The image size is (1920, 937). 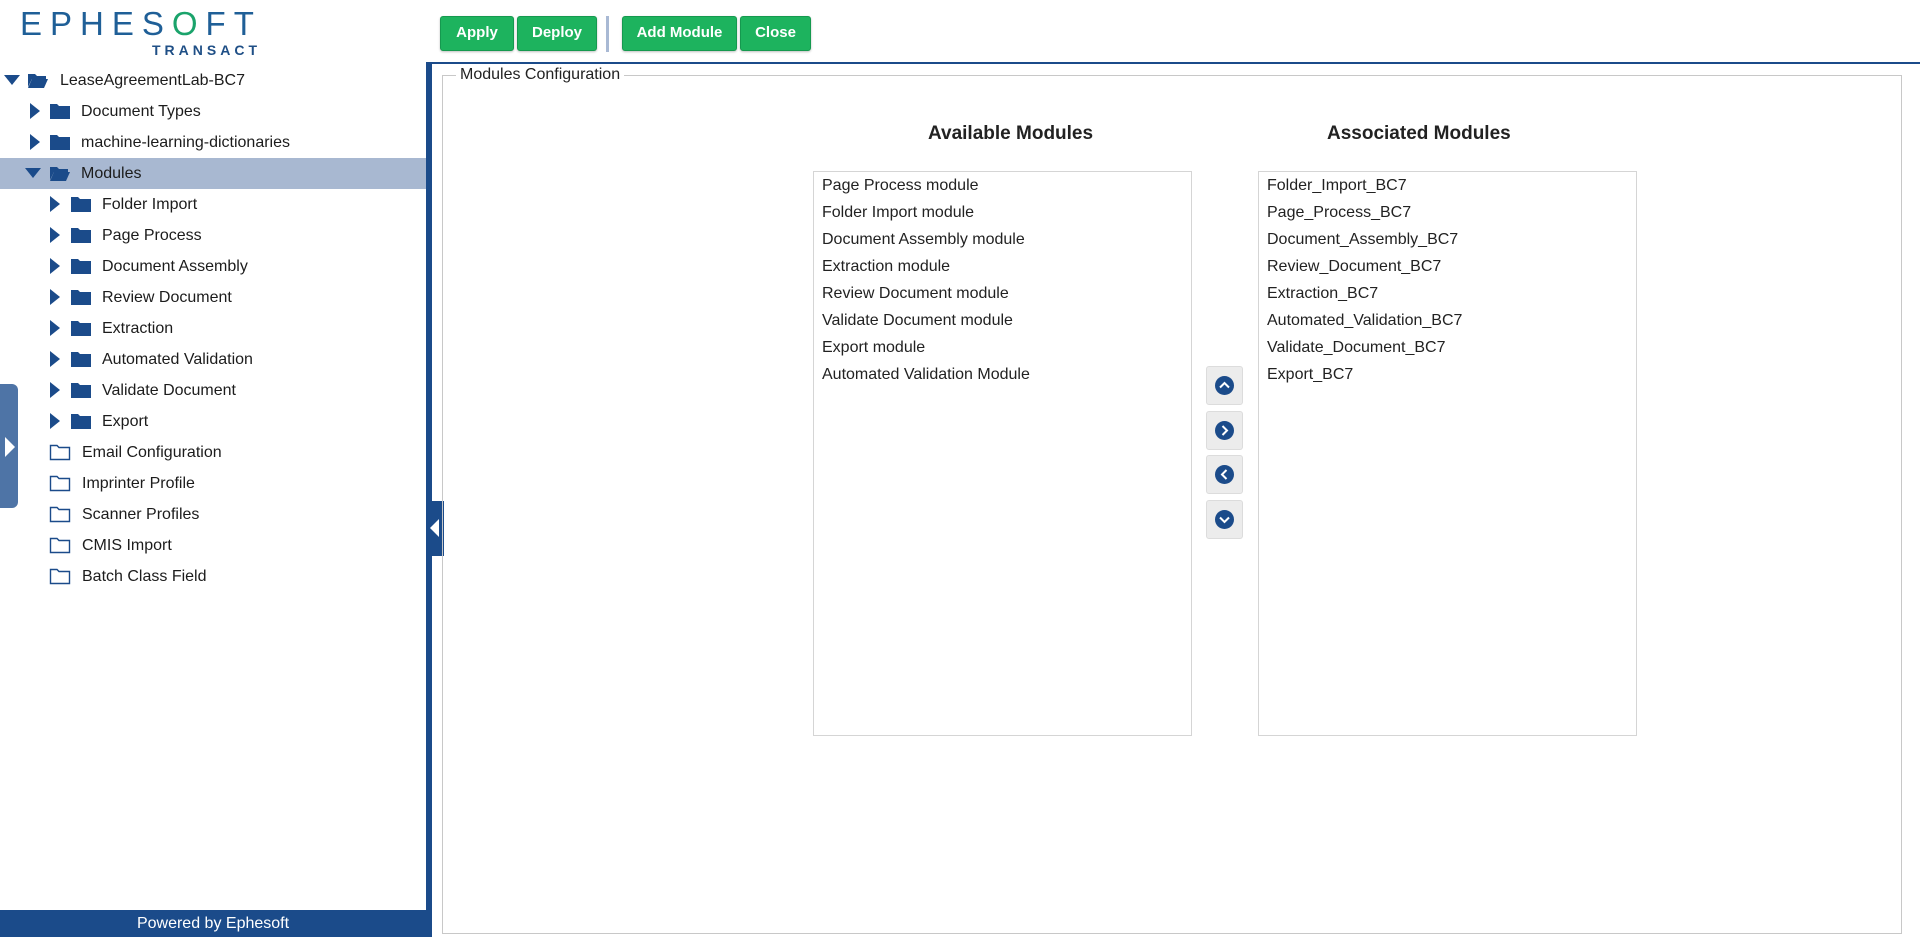 What do you see at coordinates (557, 33) in the screenshot?
I see `deploy-button: Deploy` at bounding box center [557, 33].